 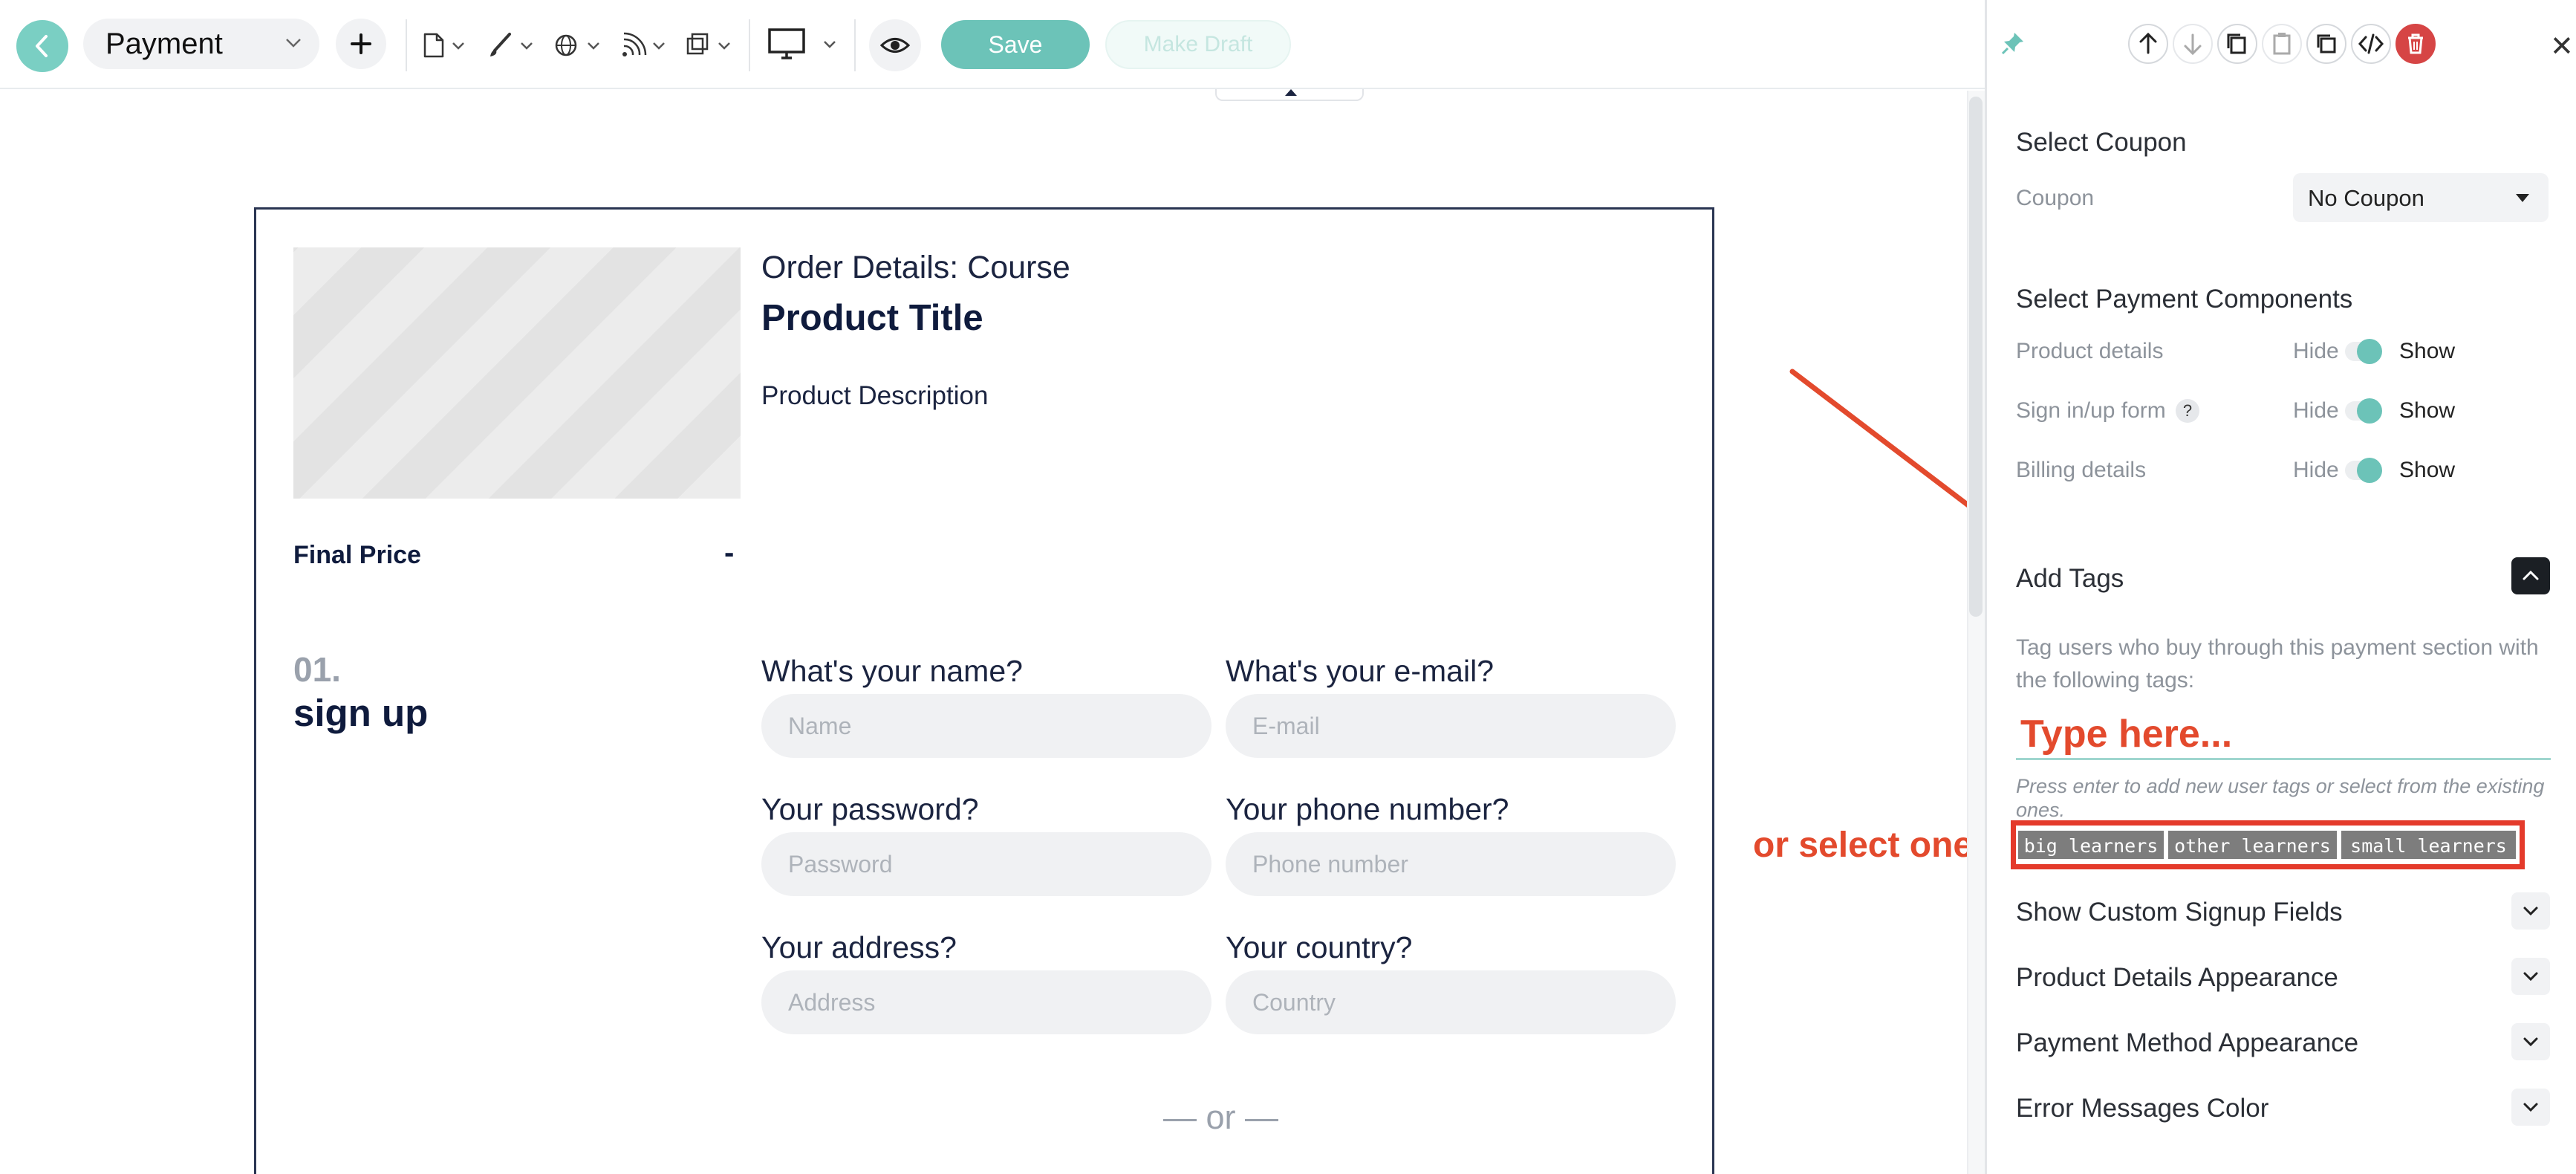 I want to click on name-field-label: What's your name?, so click(x=892, y=671).